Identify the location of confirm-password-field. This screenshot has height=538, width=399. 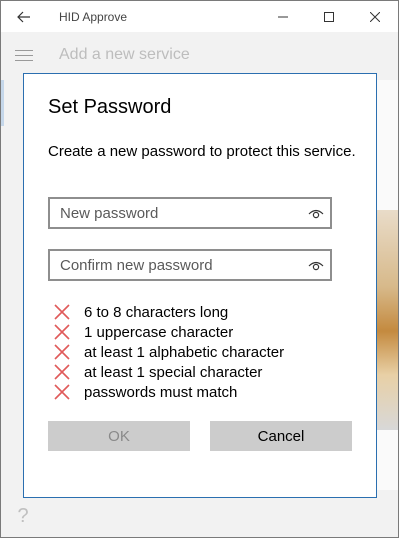
(190, 265).